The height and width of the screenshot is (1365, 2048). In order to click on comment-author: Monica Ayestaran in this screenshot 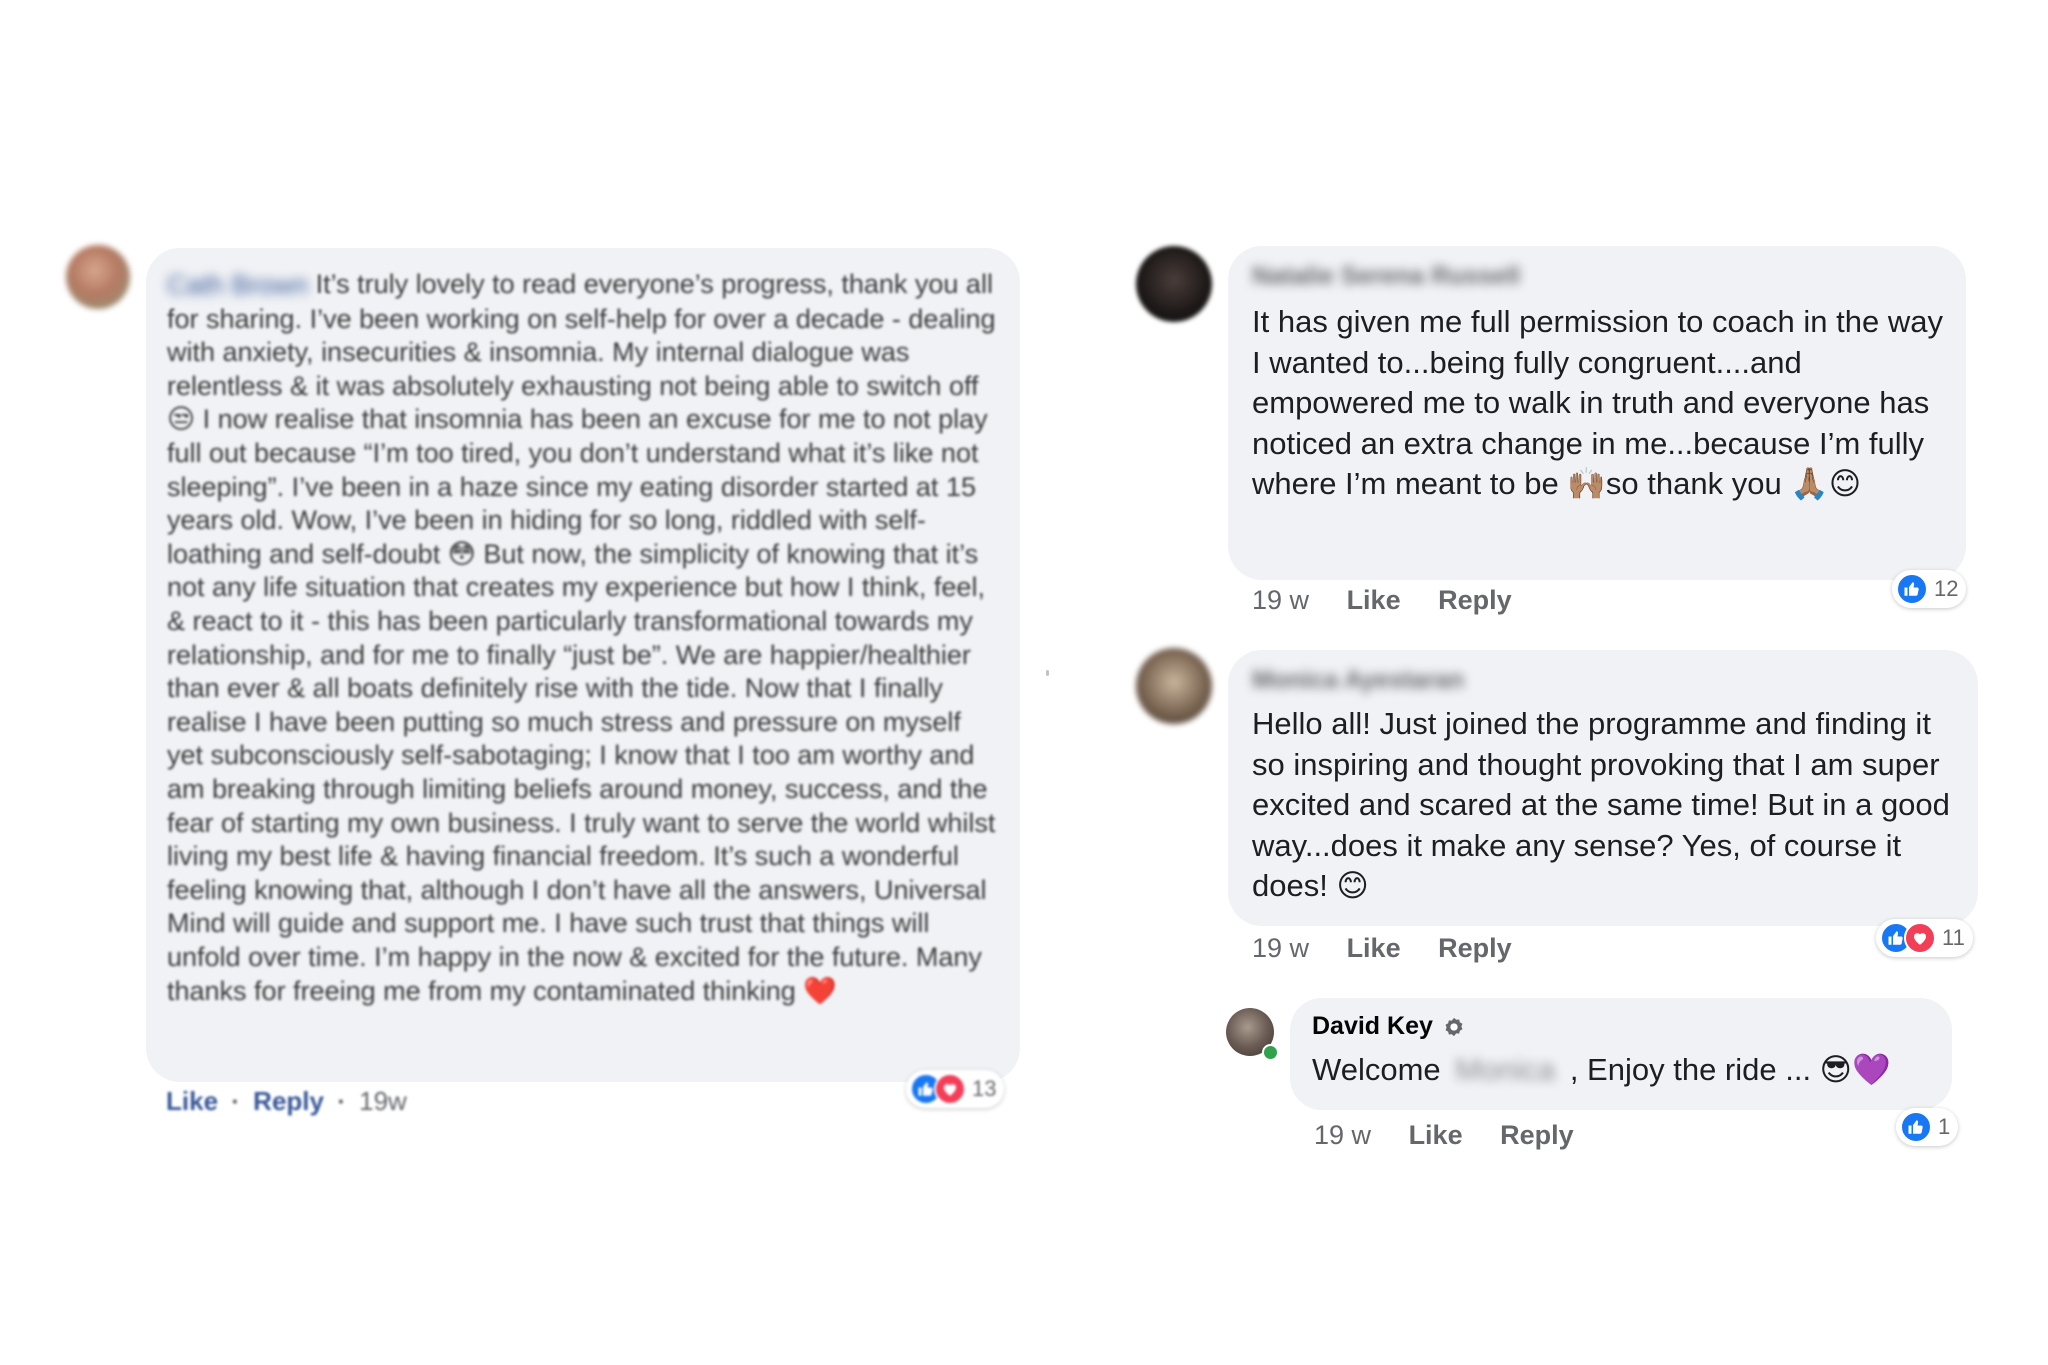, I will do `click(1604, 682)`.